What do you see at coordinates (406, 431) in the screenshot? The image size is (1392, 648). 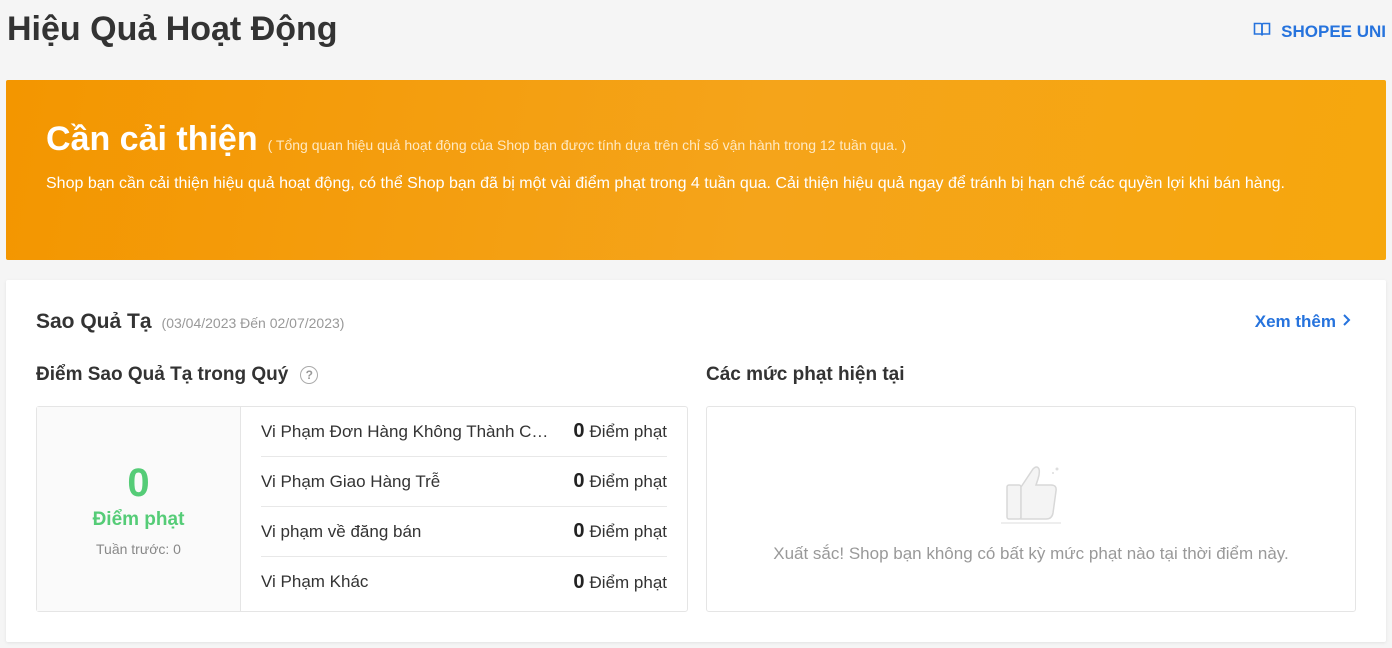 I see `violation-label: Vi Phạm Đơn Hàng Không Thành Công` at bounding box center [406, 431].